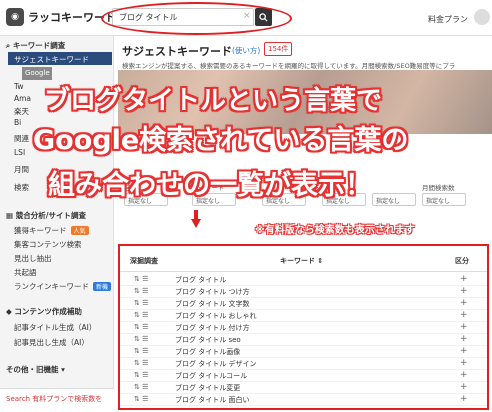 This screenshot has width=492, height=412. Describe the element at coordinates (196, 18) in the screenshot. I see `search-highlight-ring` at that location.